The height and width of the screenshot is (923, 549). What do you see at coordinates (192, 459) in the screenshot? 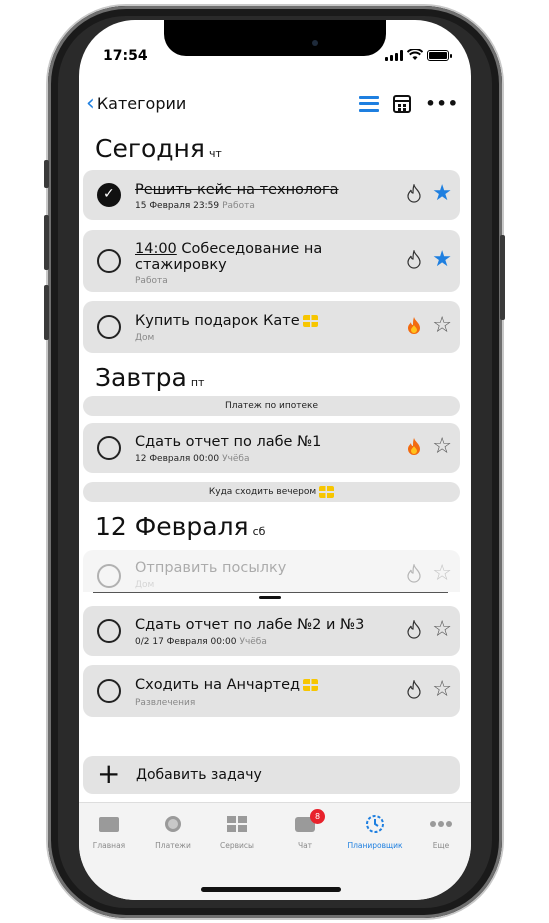
I see `task-meta: 12 Февраля 00:00 Учёба` at bounding box center [192, 459].